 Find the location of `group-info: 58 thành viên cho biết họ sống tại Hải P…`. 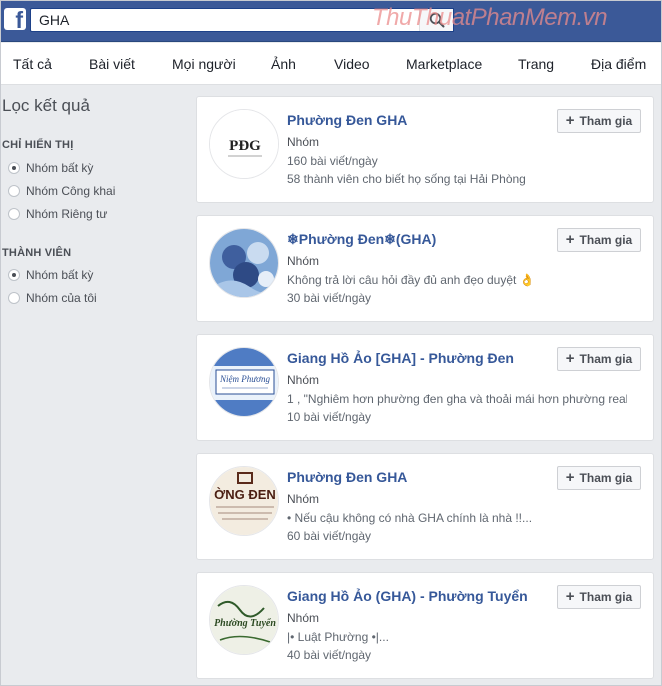

group-info: 58 thành viên cho biết họ sống tại Hải P… is located at coordinates (406, 179).